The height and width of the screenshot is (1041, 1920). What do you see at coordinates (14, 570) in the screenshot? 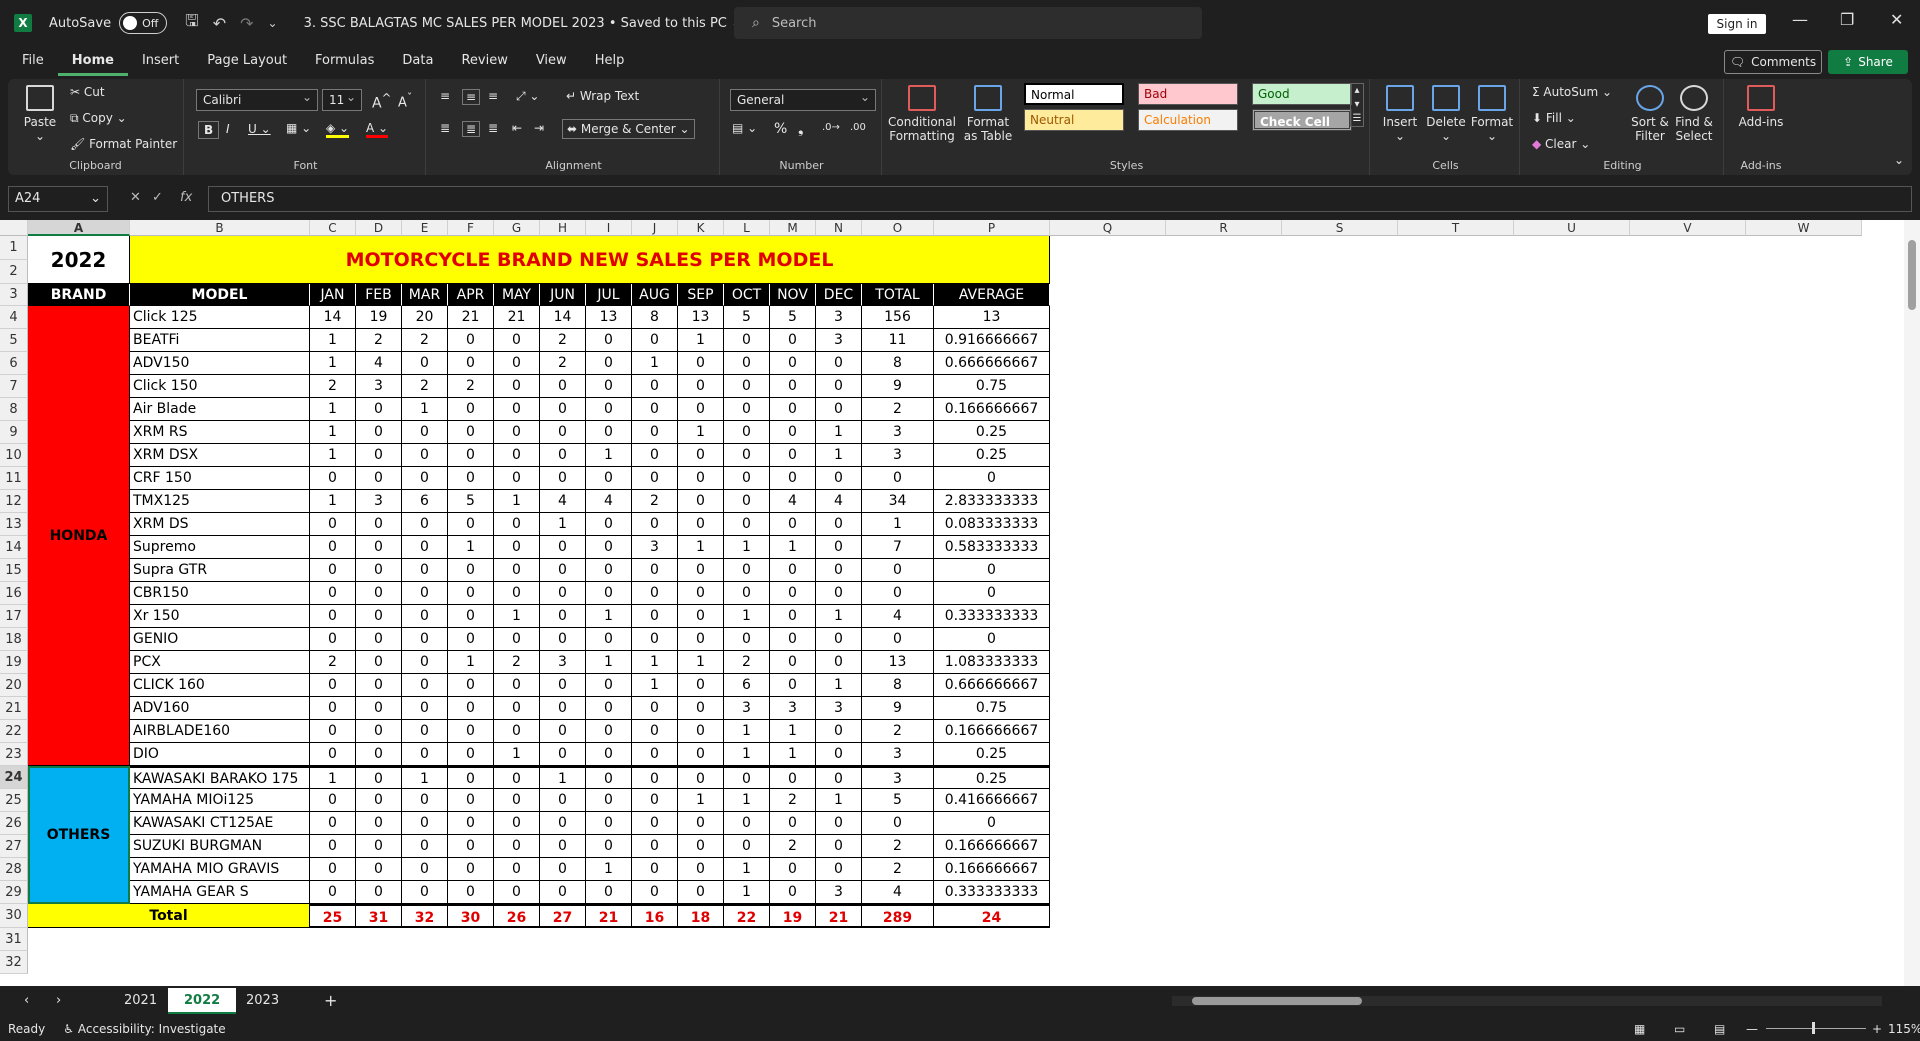
I see `row-header-15: 15` at bounding box center [14, 570].